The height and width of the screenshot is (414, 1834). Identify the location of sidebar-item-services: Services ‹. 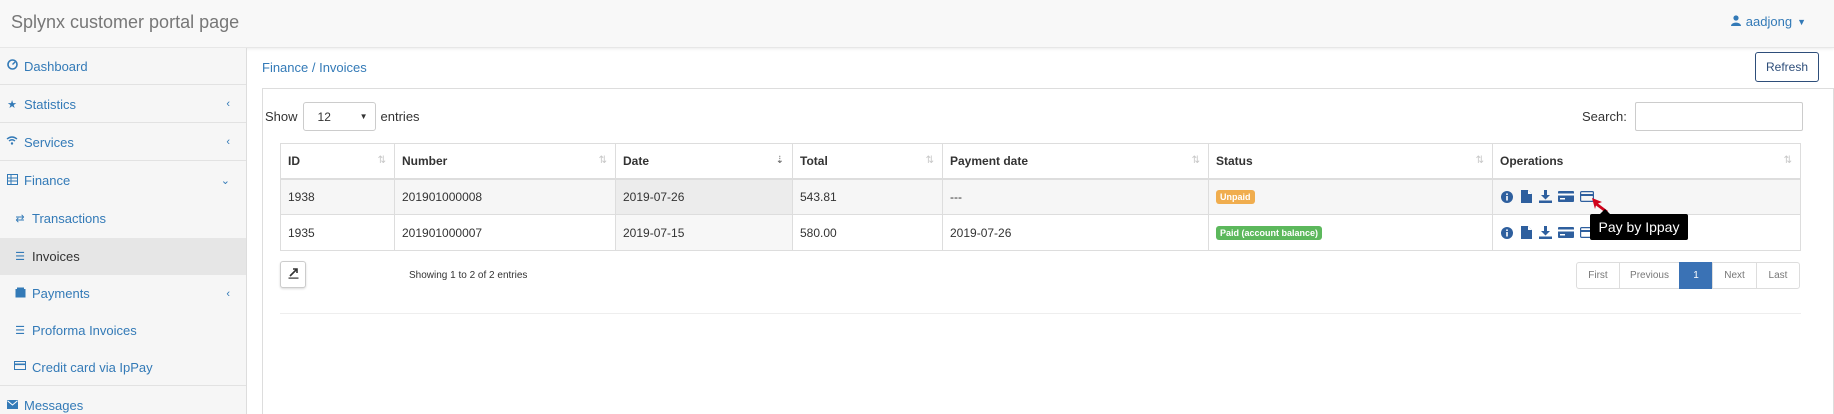
(123, 142).